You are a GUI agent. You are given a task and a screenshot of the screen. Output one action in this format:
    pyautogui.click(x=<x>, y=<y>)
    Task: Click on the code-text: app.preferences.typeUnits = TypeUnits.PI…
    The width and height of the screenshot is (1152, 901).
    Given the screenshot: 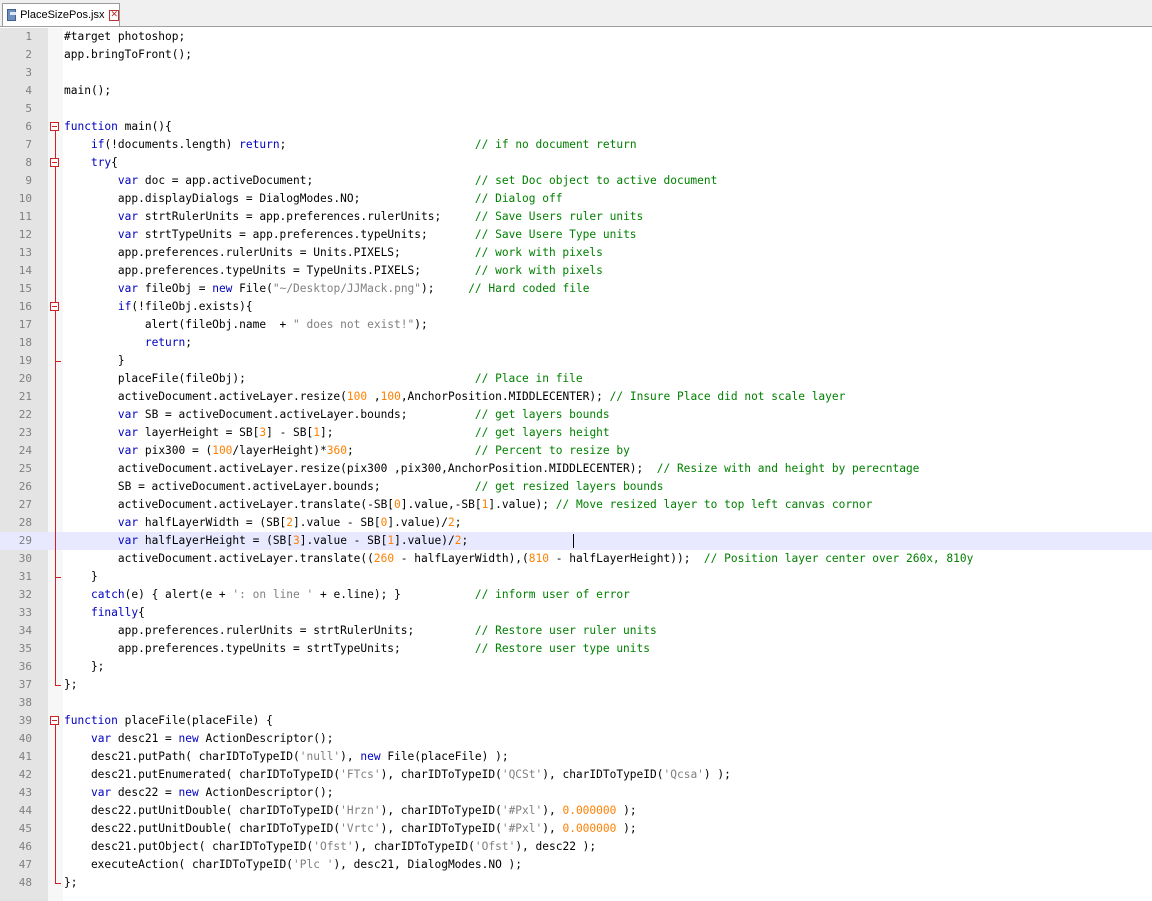 What is the action you would take?
    pyautogui.click(x=333, y=271)
    